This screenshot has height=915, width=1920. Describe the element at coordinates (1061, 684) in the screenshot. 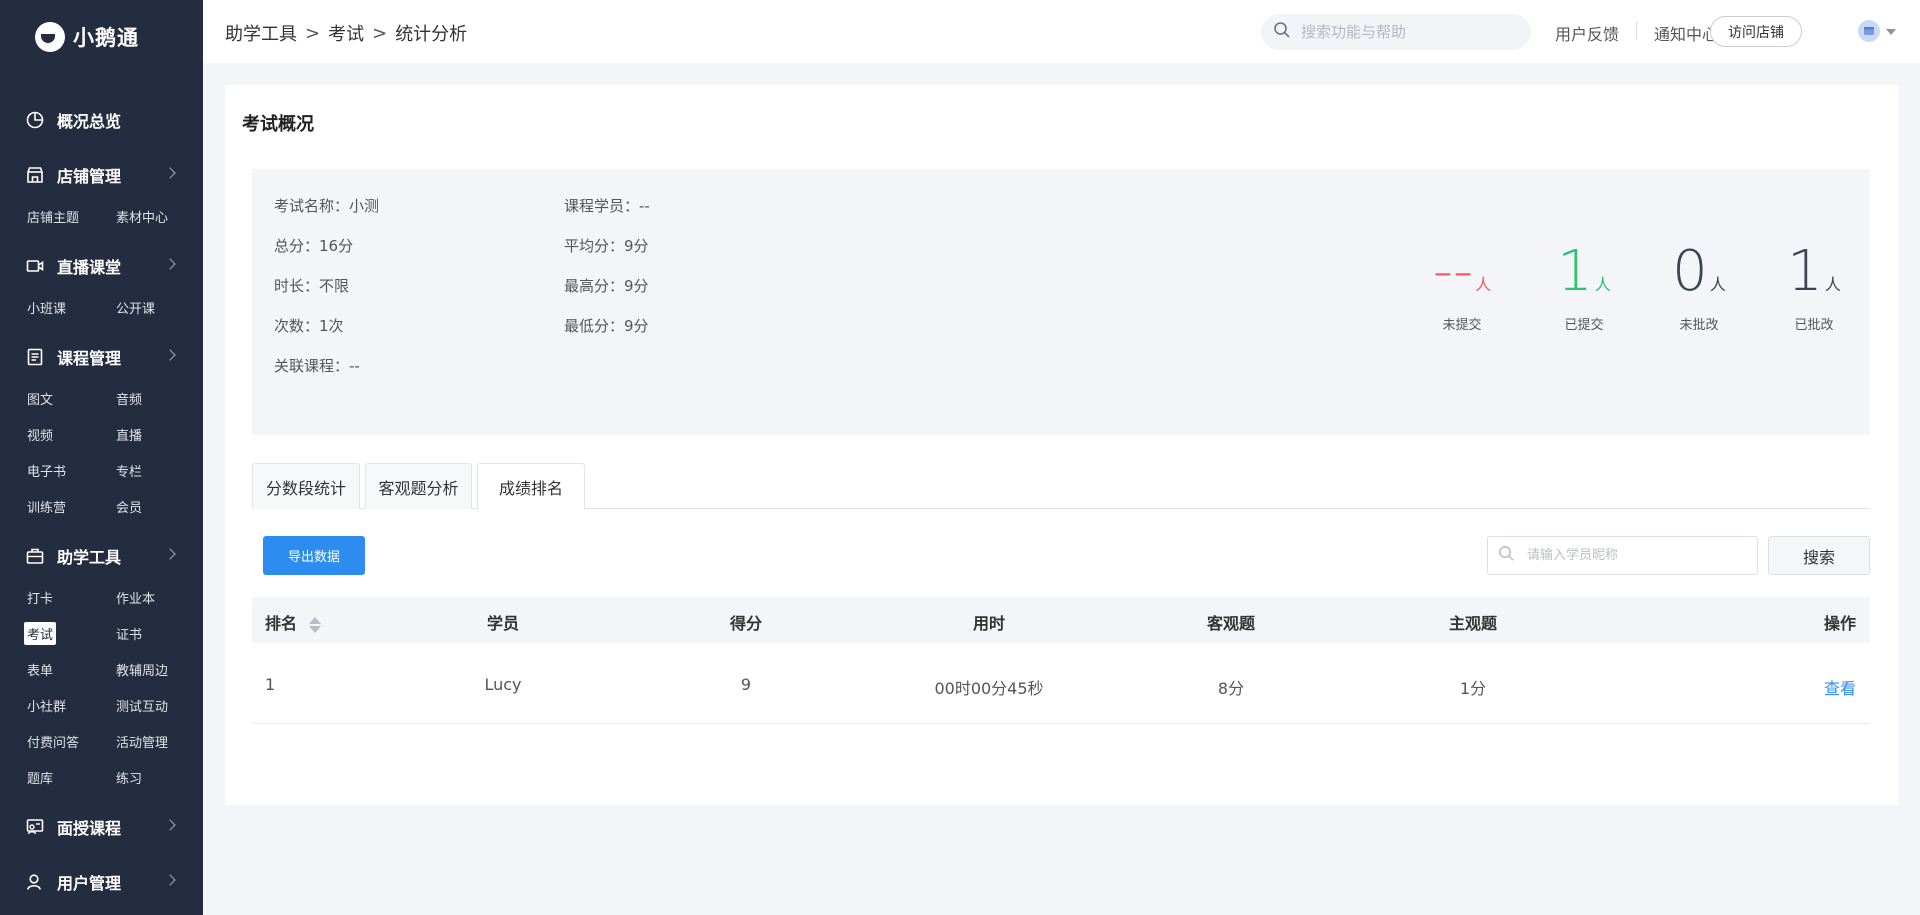

I see `table-row: 1 Lucy 9 00时00分45秒 8分 1分 查看` at that location.